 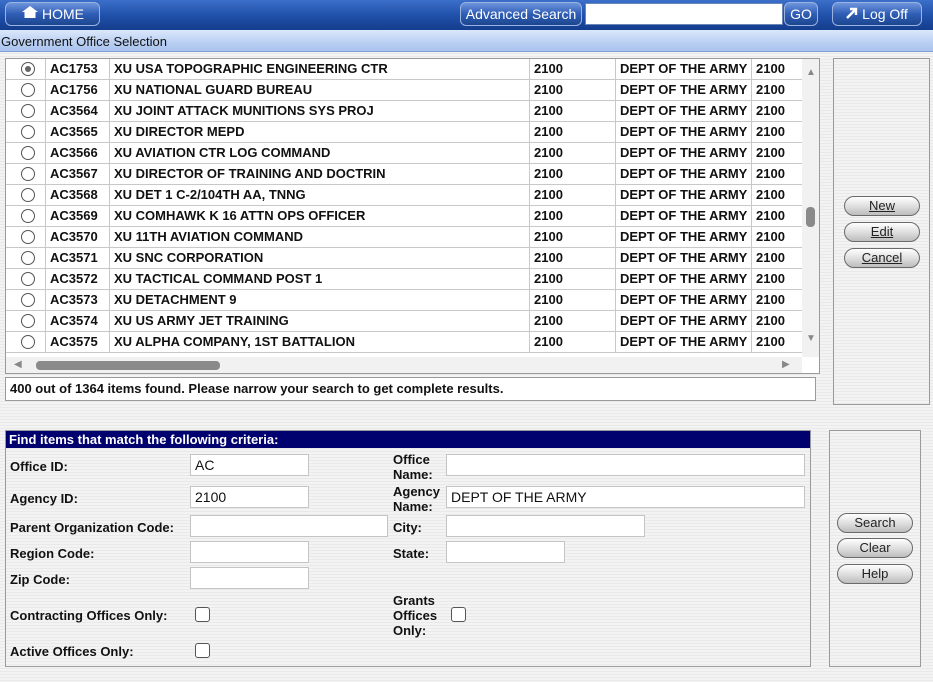 What do you see at coordinates (801, 14) in the screenshot?
I see `go-button: GO` at bounding box center [801, 14].